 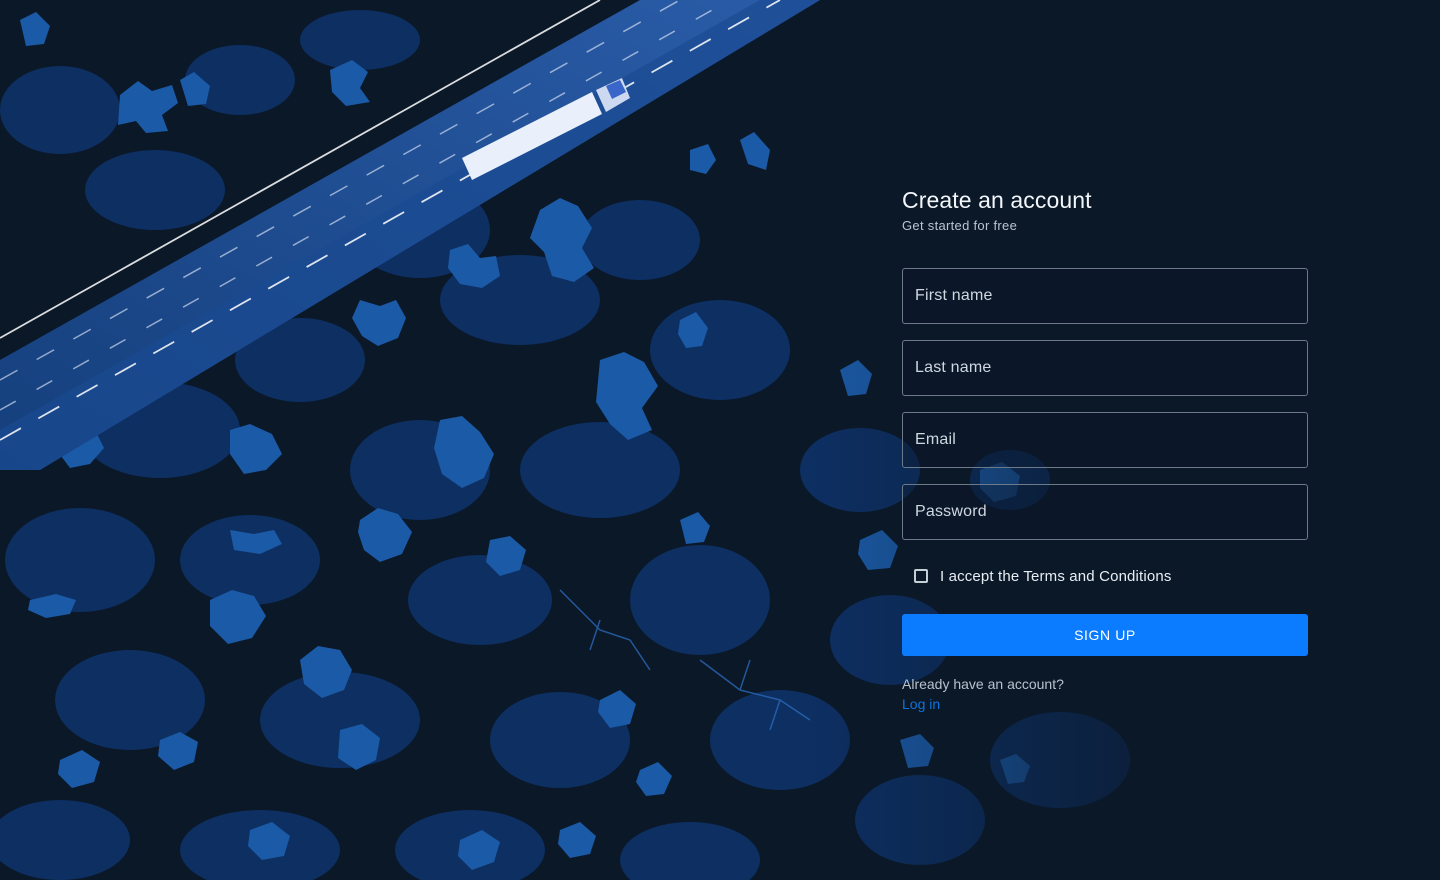 What do you see at coordinates (1105, 404) in the screenshot?
I see `form-fields` at bounding box center [1105, 404].